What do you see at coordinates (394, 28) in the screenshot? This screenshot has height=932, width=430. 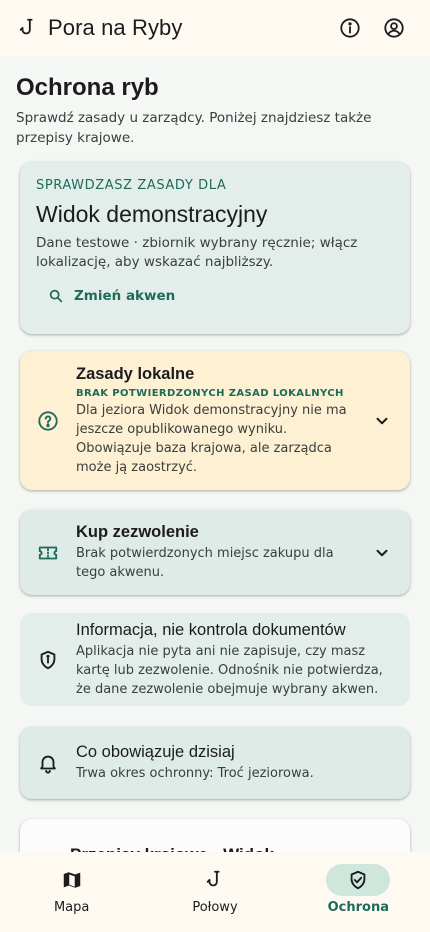 I see `account-icon` at bounding box center [394, 28].